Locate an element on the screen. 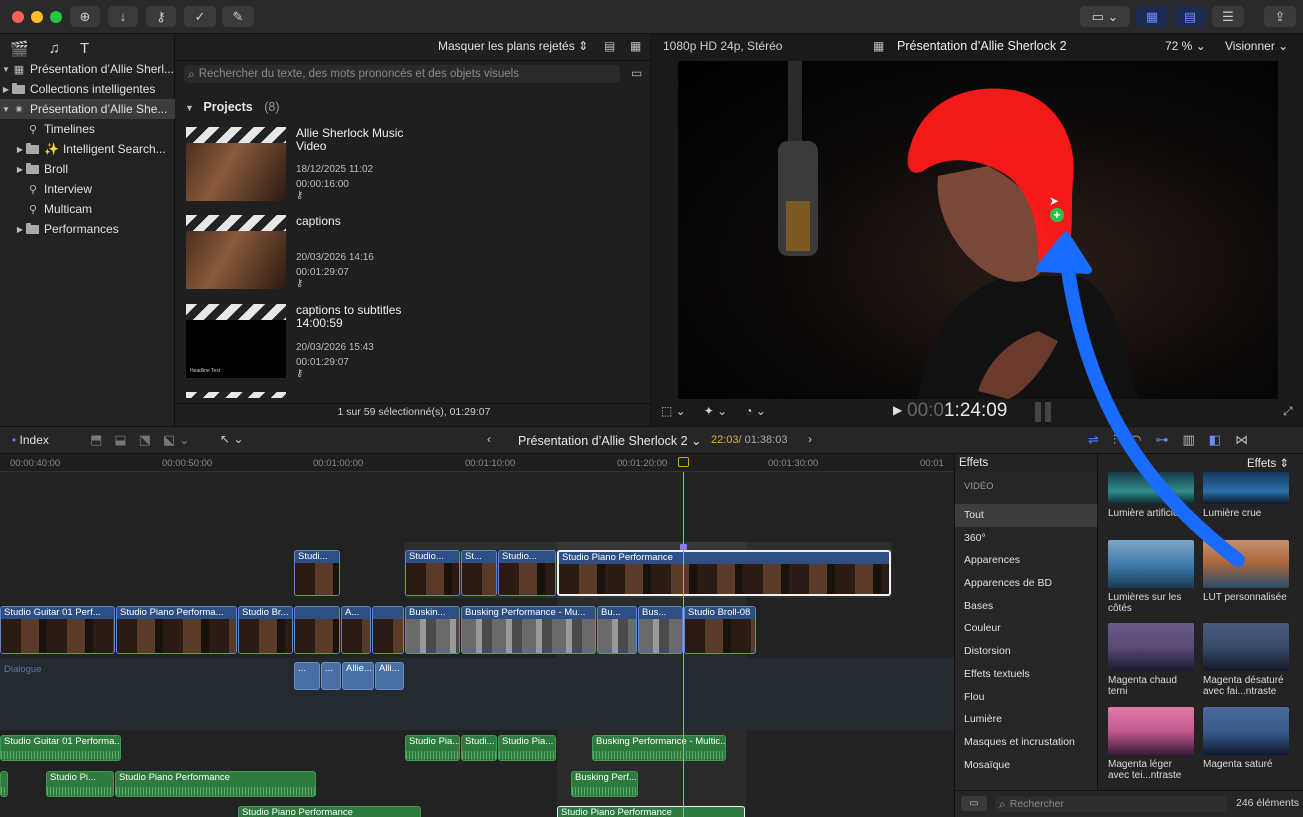 Image resolution: width=1303 pixels, height=817 pixels. download-button: ↓ is located at coordinates (123, 16).